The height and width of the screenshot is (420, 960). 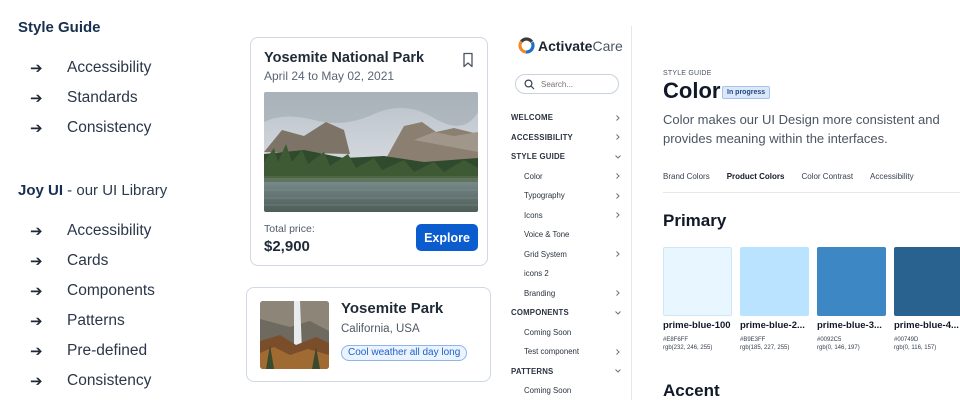 I want to click on tab-accessibility: Accessibility, so click(x=892, y=176).